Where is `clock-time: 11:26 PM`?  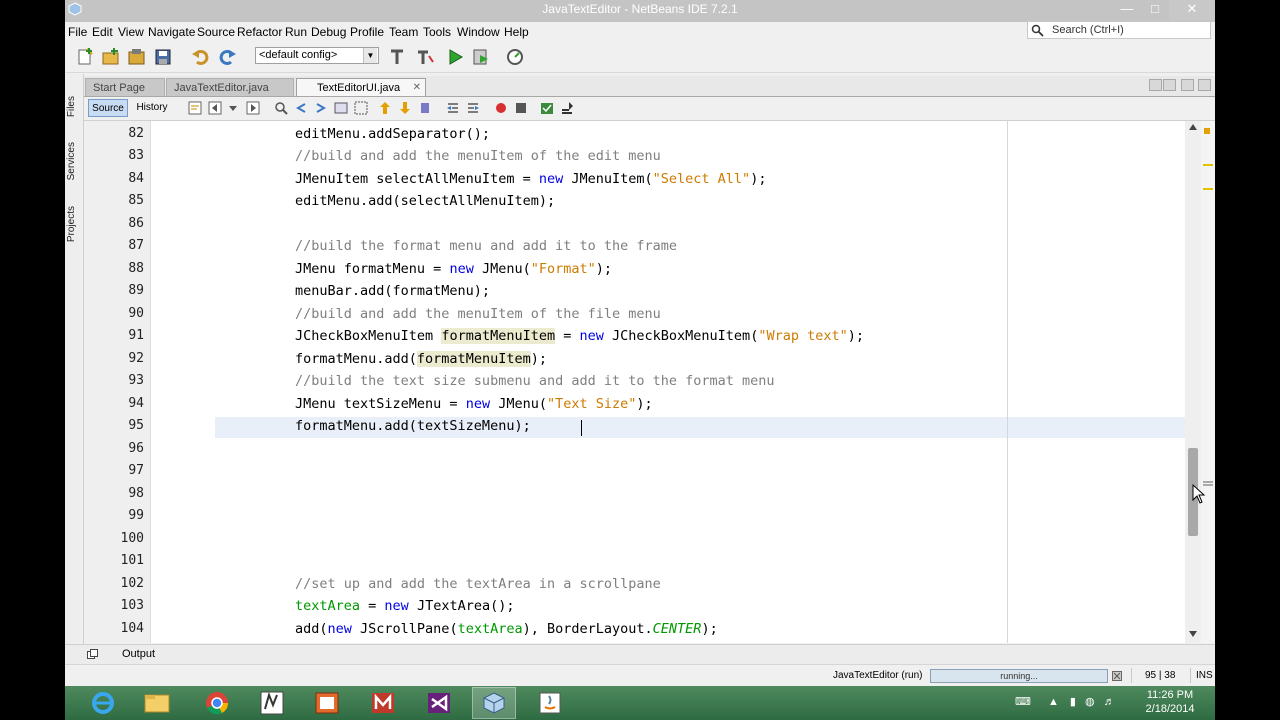 clock-time: 11:26 PM is located at coordinates (1170, 695).